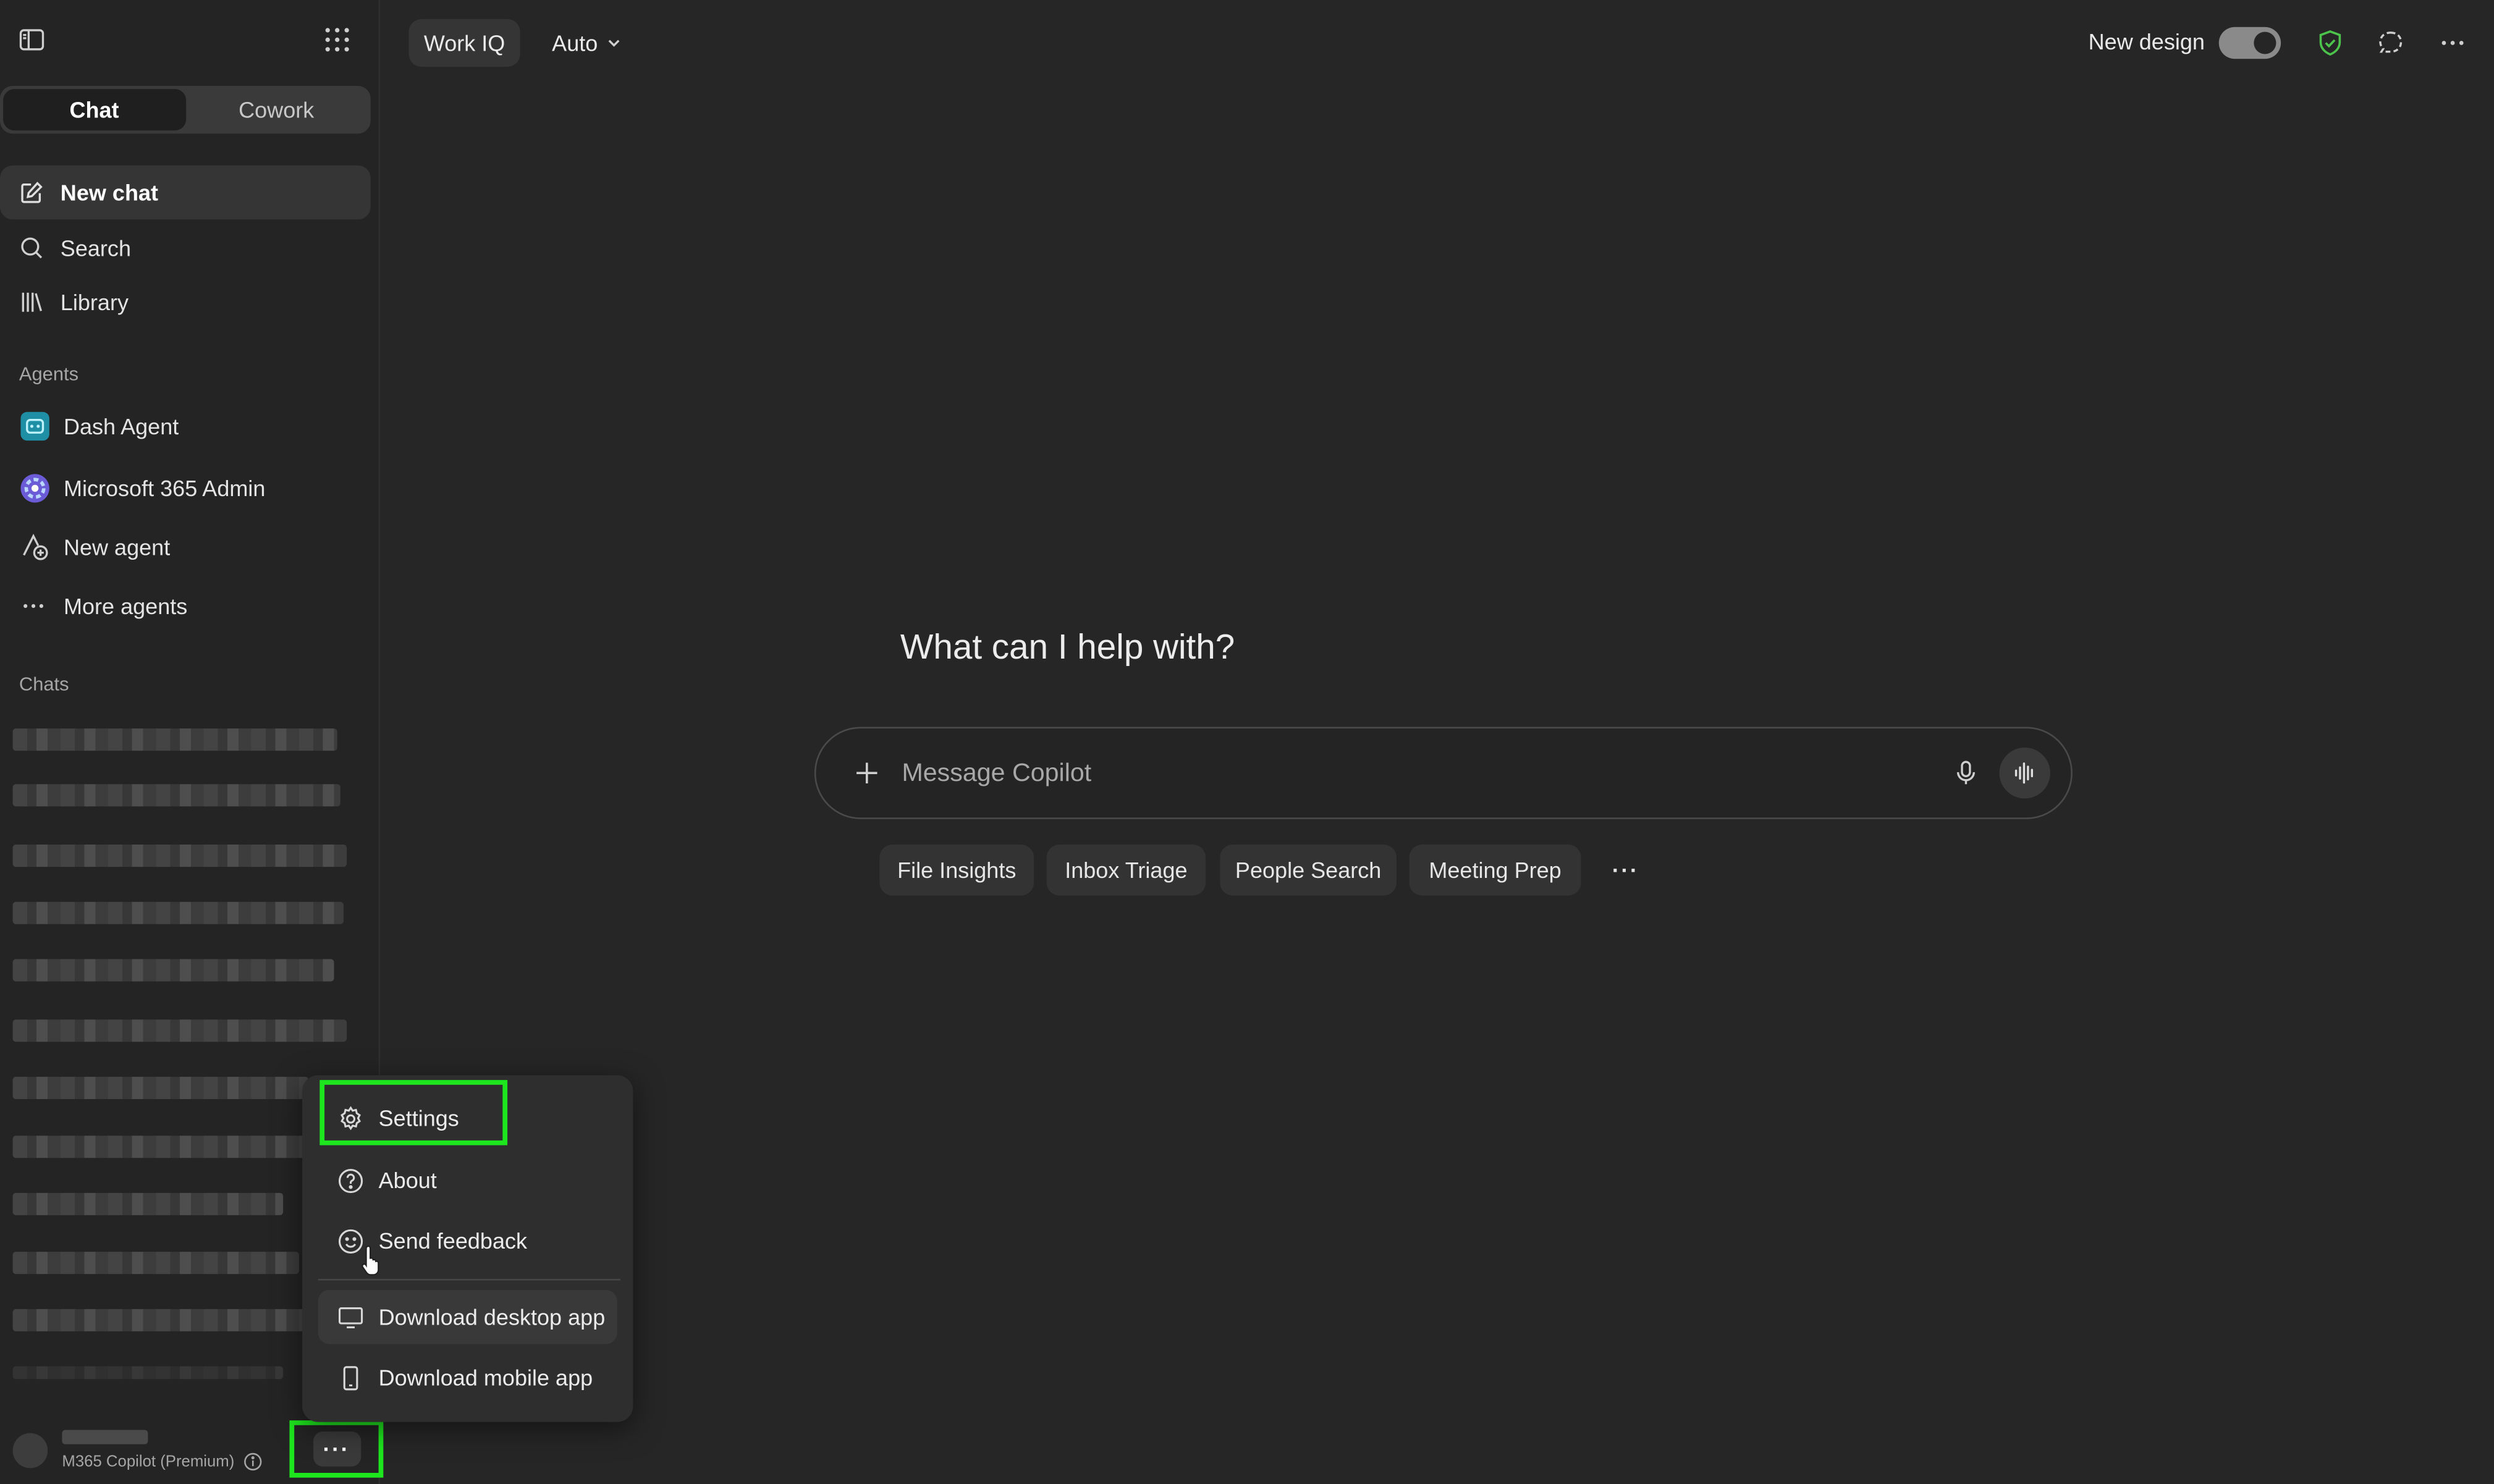 This screenshot has width=2494, height=1484. Describe the element at coordinates (185, 426) in the screenshot. I see `sidebar-item-dash-agent: Dash Agent` at that location.